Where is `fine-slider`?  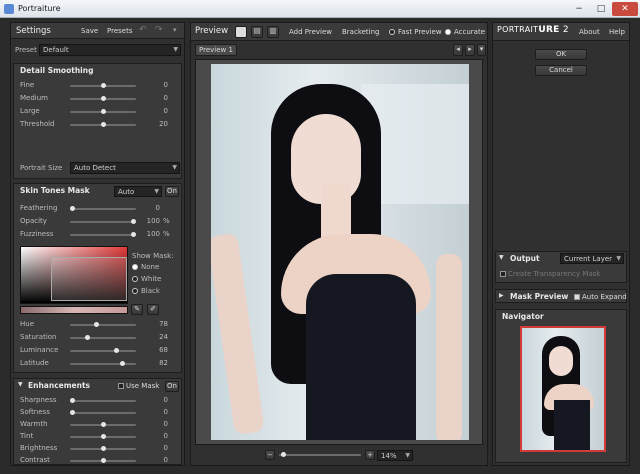 fine-slider is located at coordinates (103, 85).